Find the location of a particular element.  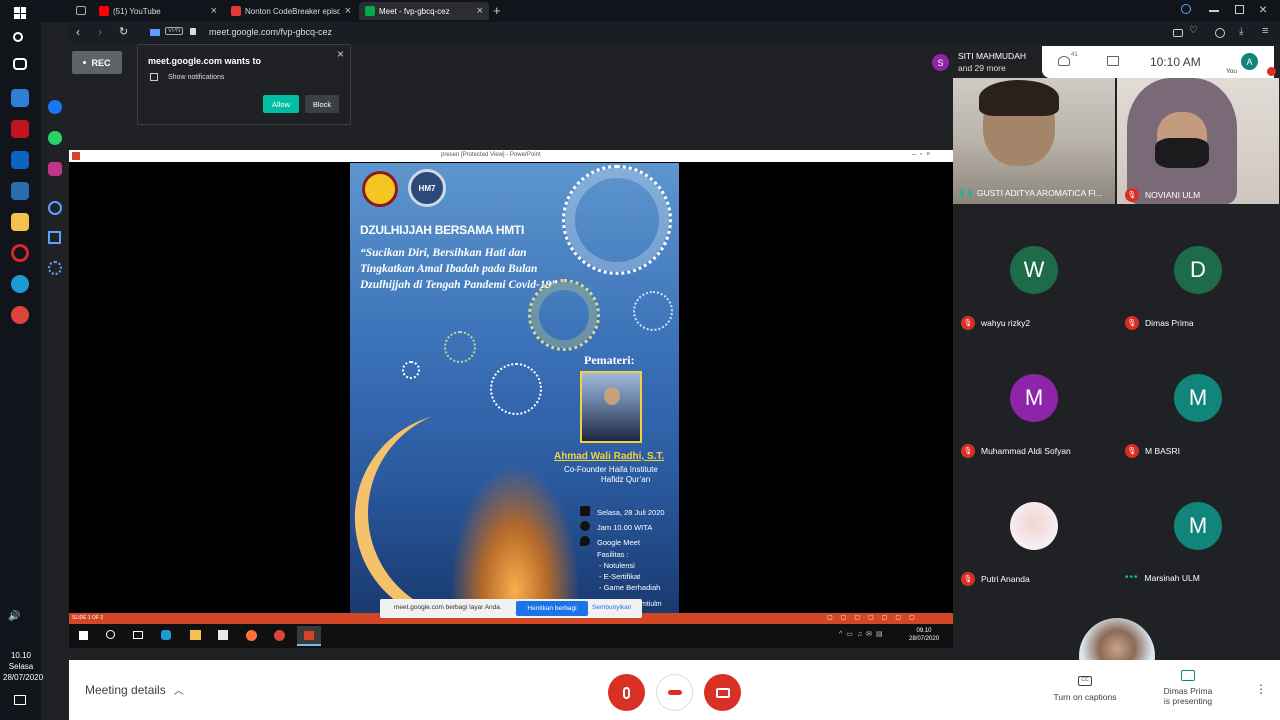

captions-button: CC Turn on captions is located at coordinates (1085, 689).